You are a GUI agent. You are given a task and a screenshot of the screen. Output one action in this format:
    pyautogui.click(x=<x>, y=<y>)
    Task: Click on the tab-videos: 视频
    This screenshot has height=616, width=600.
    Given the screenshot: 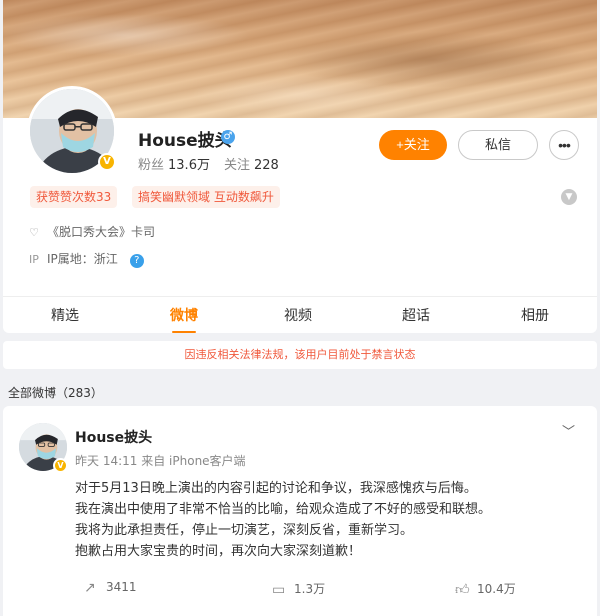 What is the action you would take?
    pyautogui.click(x=298, y=315)
    